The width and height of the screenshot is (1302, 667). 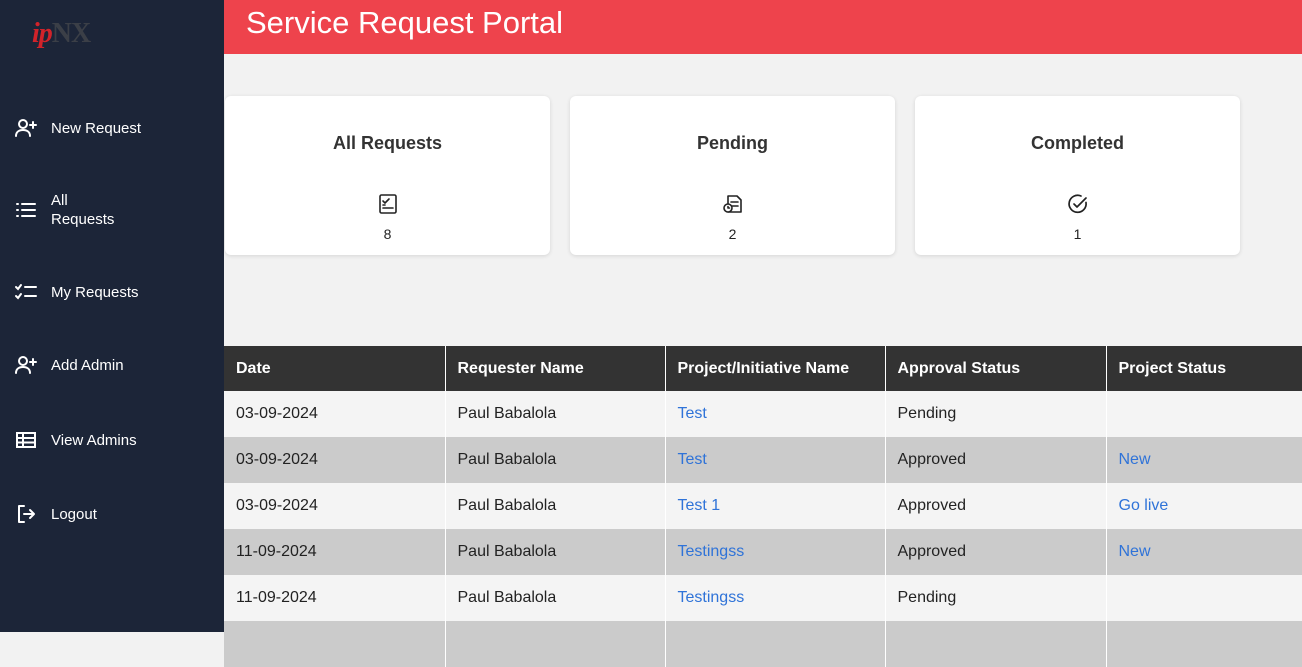 What do you see at coordinates (83, 210) in the screenshot?
I see `sidebar-item-label: All Requests` at bounding box center [83, 210].